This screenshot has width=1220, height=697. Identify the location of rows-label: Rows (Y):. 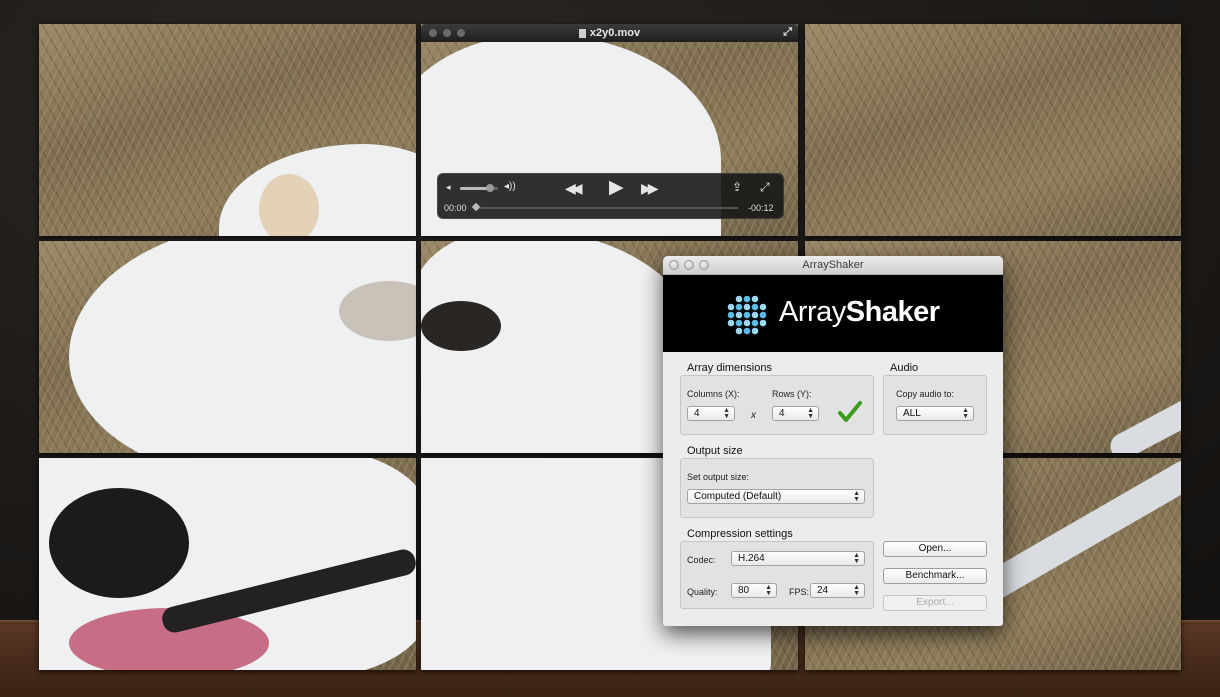
(792, 394).